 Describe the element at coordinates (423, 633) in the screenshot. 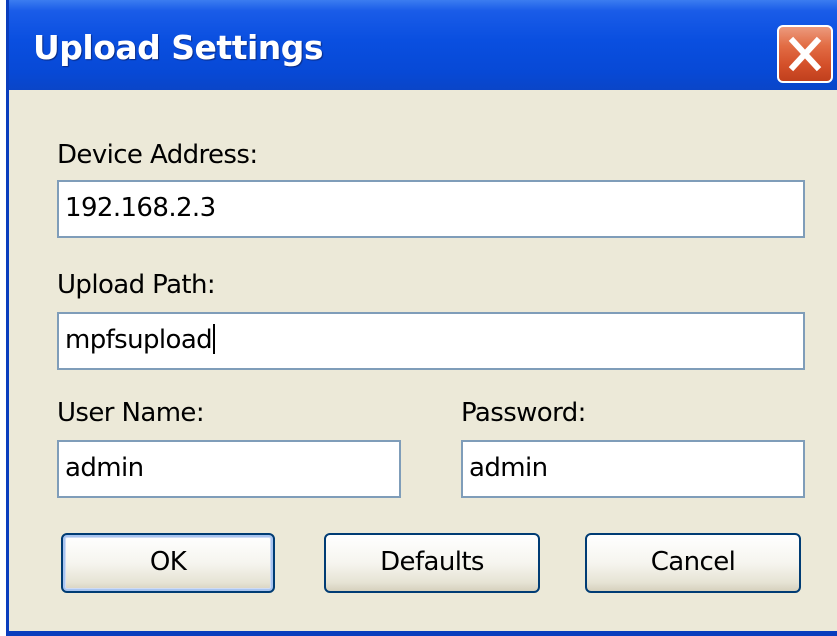

I see `window-bottom-border` at that location.